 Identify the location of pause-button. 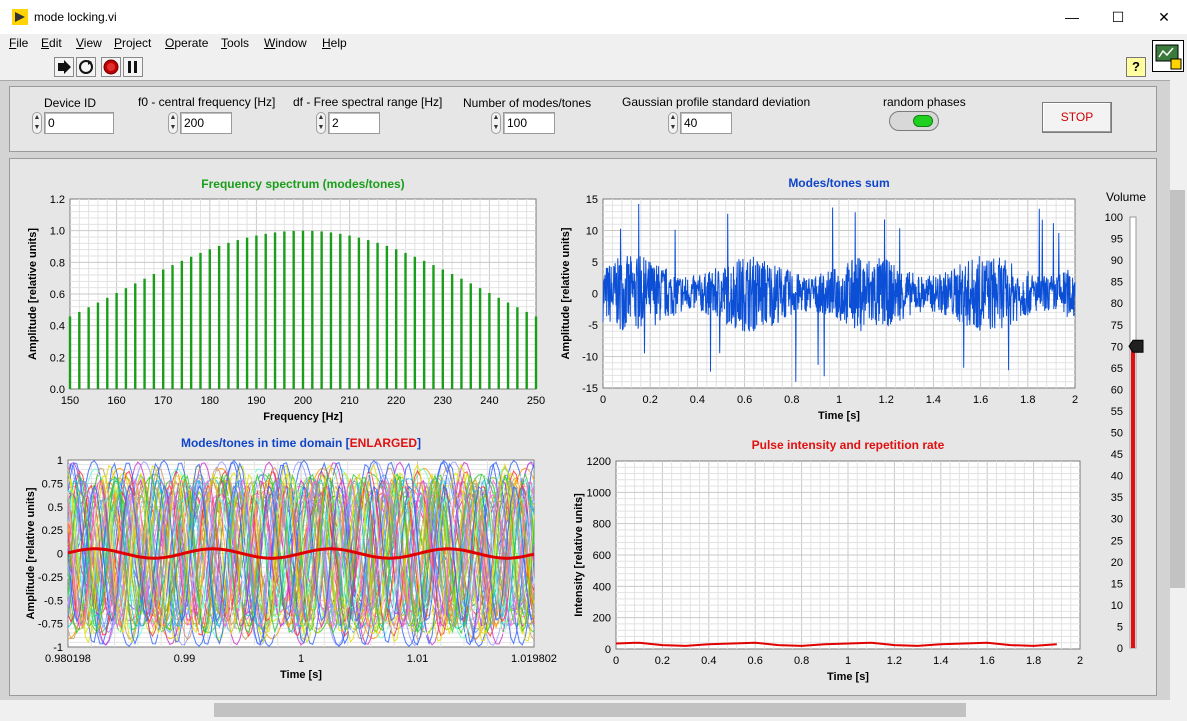
(133, 67).